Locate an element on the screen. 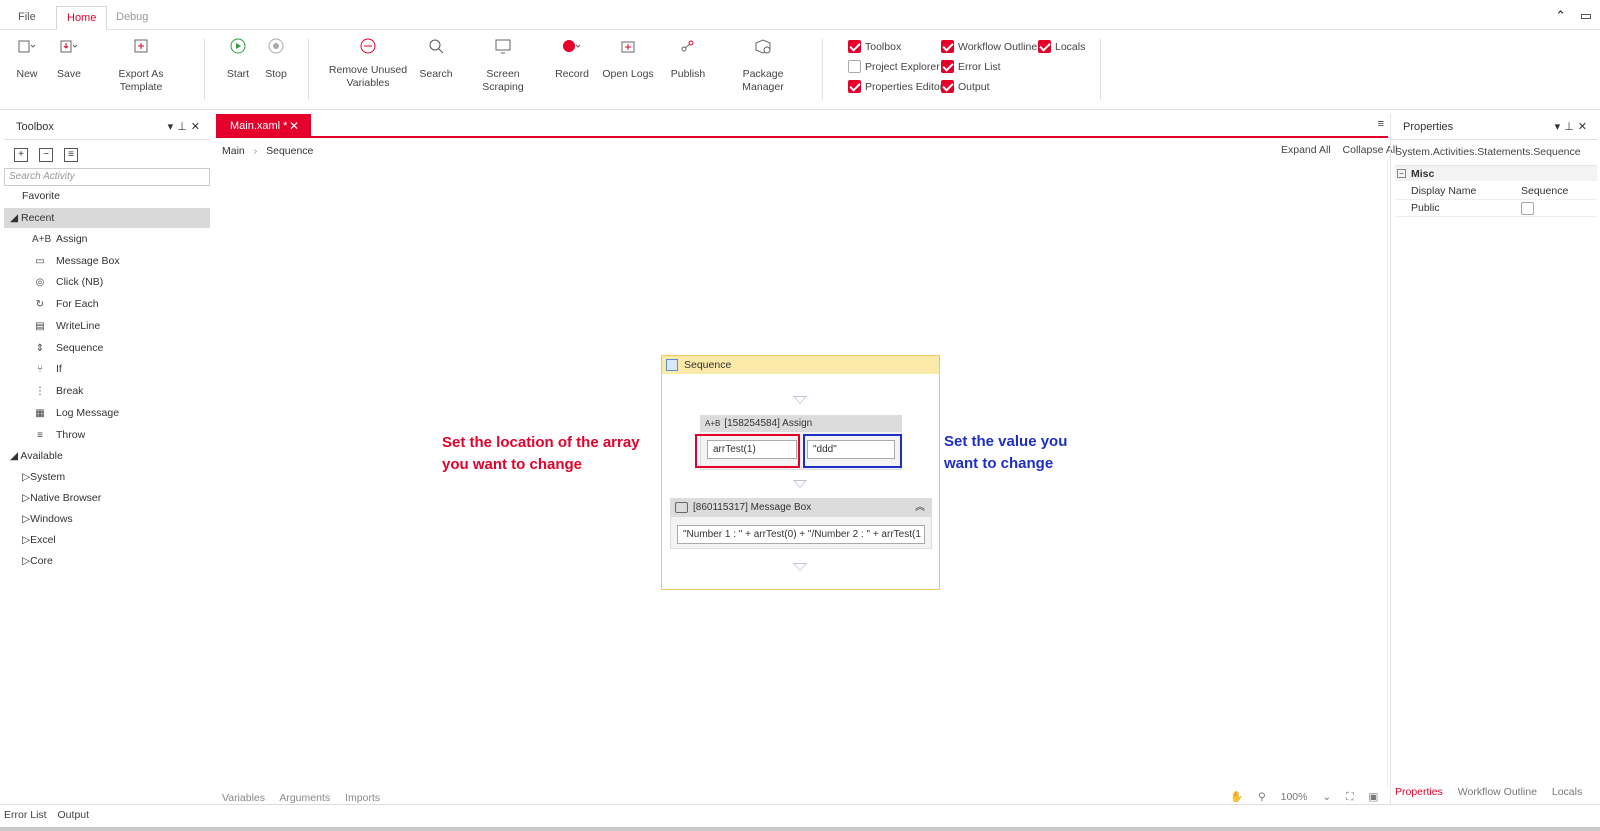  activity-if: ⑂ If is located at coordinates (47, 369).